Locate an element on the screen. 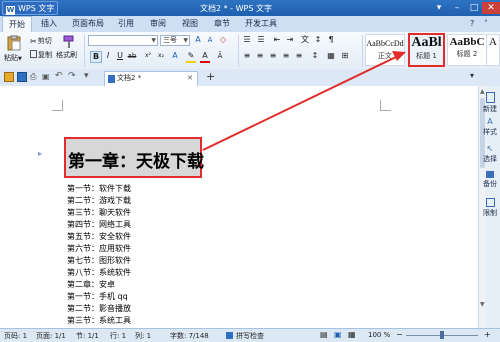  scroll-down-icon: ▼ is located at coordinates (482, 304).